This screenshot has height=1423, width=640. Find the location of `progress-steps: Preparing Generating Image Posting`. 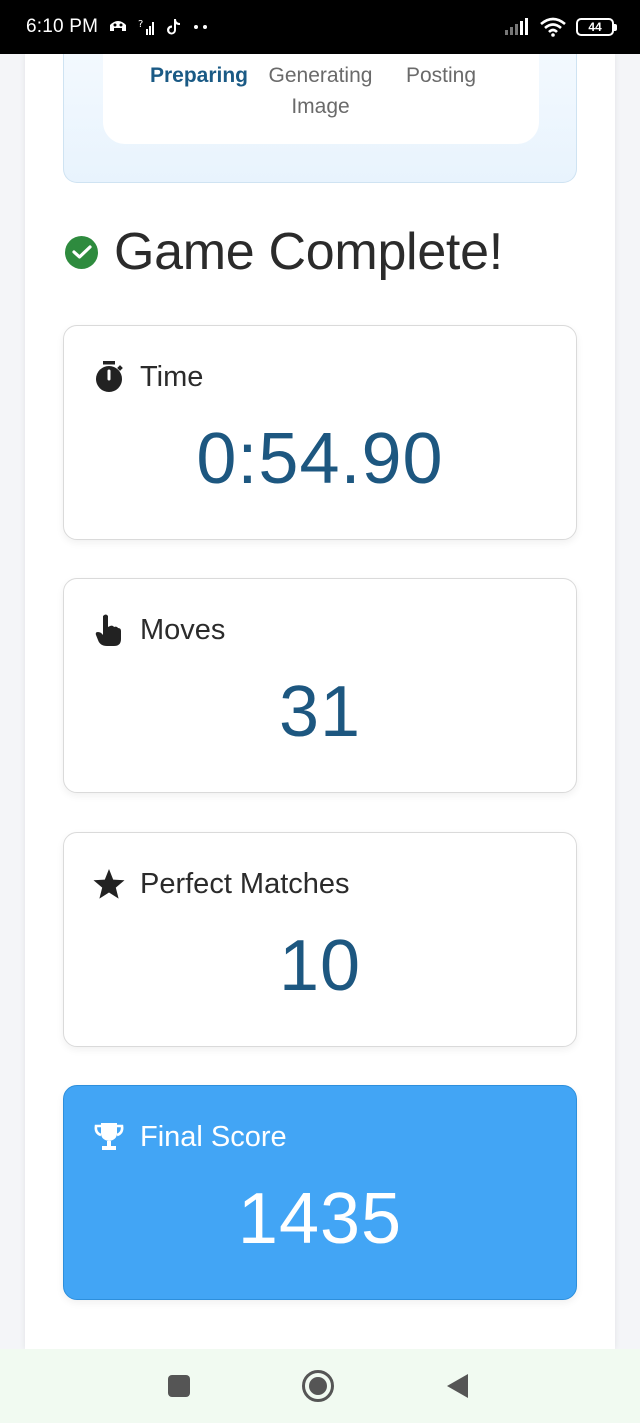

progress-steps: Preparing Generating Image Posting is located at coordinates (321, 99).